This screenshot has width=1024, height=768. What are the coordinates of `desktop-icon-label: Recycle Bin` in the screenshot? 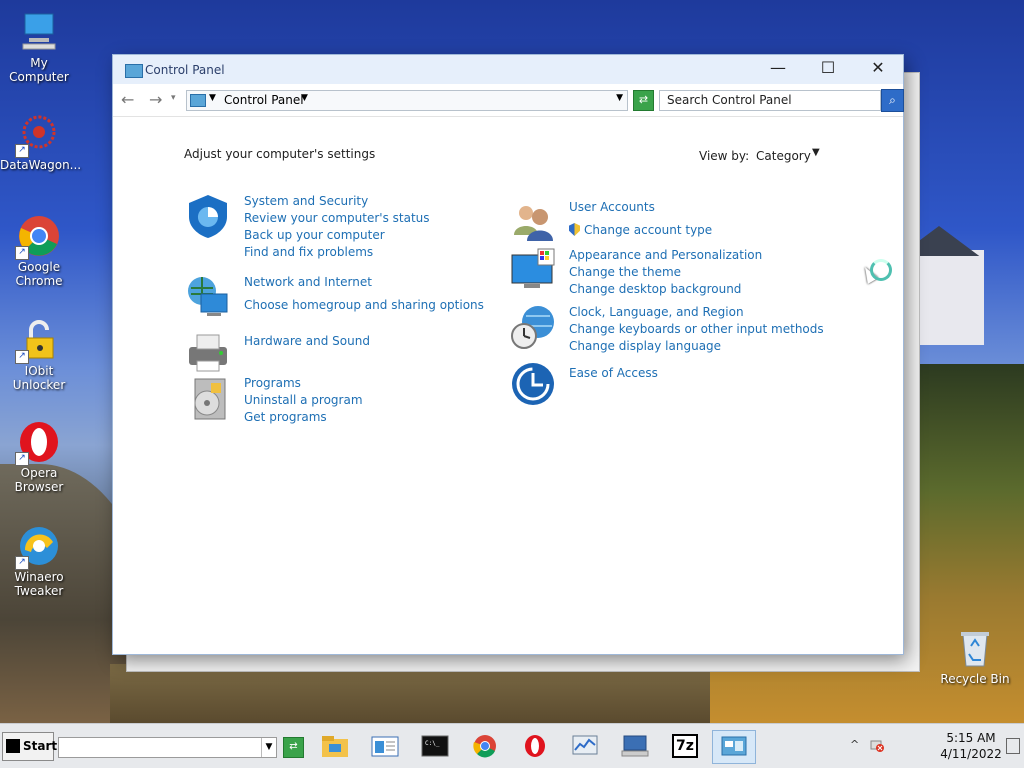 It's located at (975, 679).